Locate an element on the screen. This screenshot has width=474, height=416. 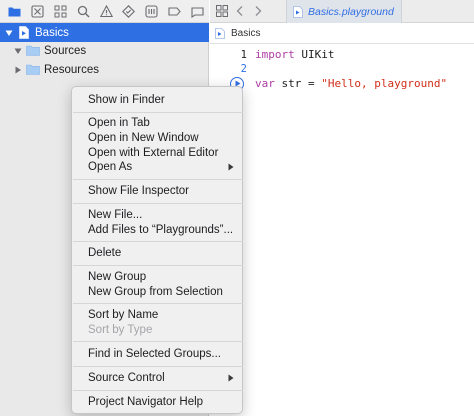
test-diamond-icon is located at coordinates (129, 11).